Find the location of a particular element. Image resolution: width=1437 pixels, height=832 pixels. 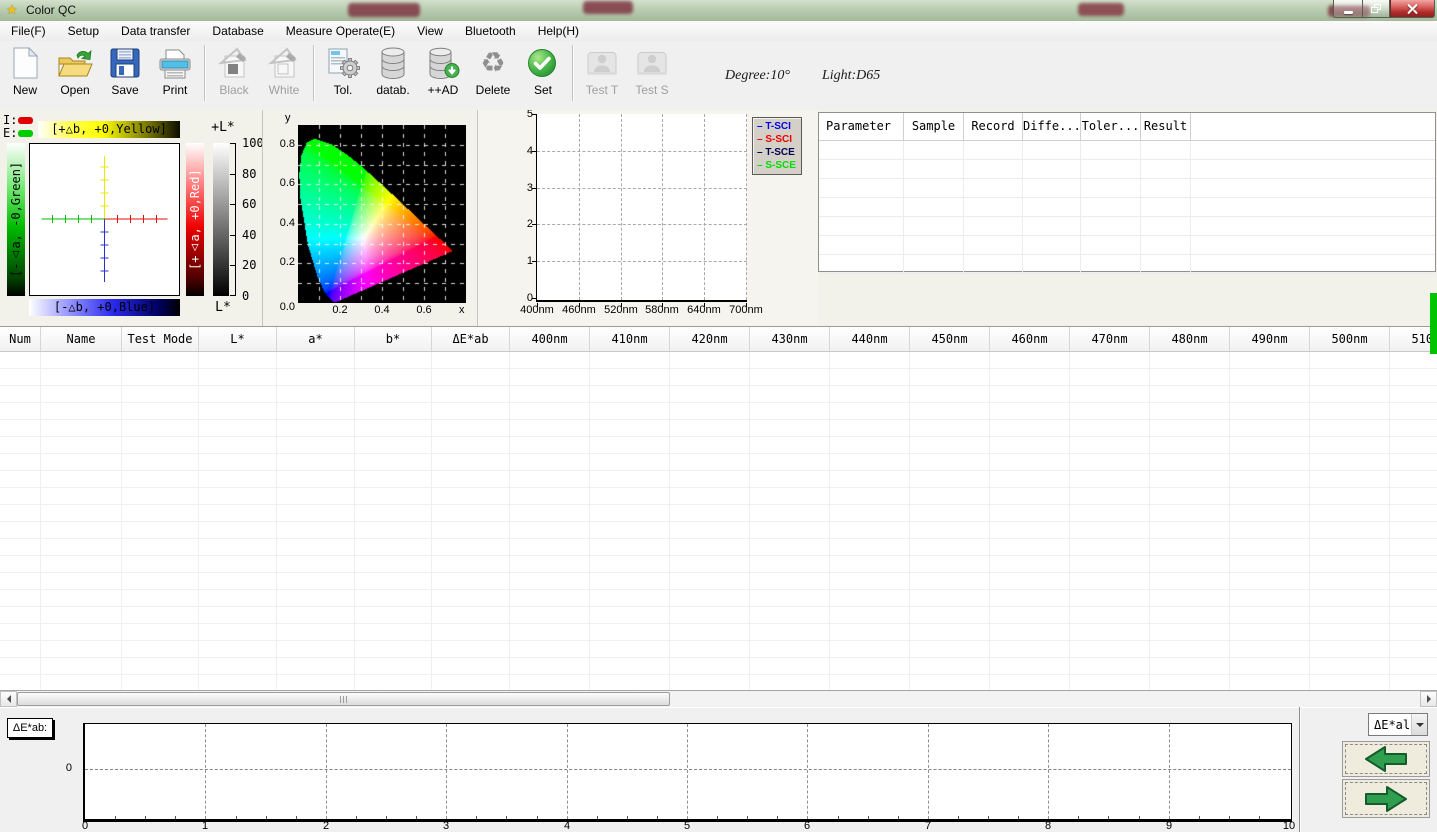

column-header-Num: Num is located at coordinates (20, 339).